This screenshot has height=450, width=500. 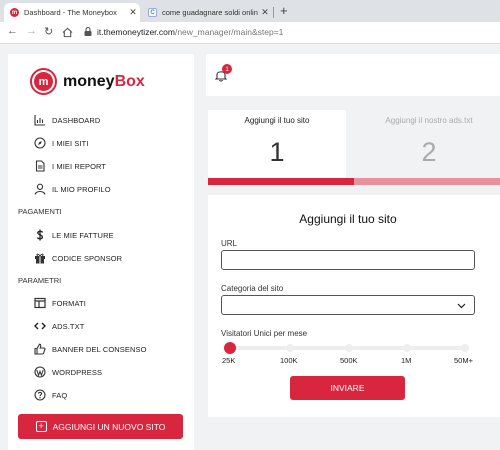 I want to click on step-progress-active, so click(x=281, y=181).